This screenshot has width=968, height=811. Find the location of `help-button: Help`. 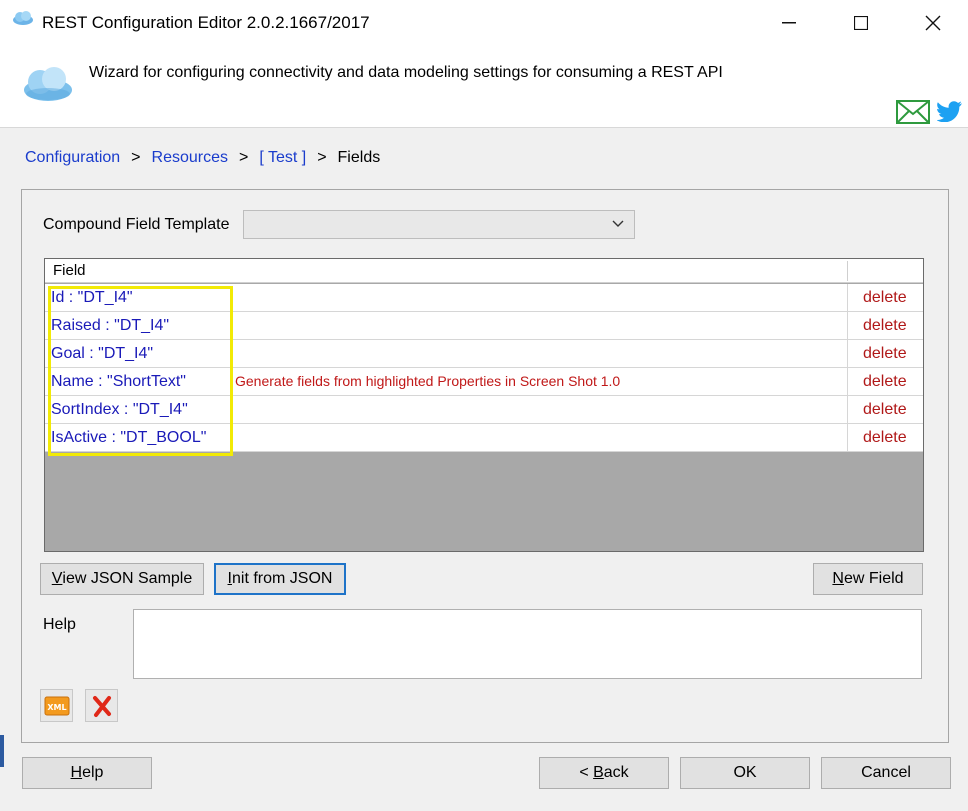

help-button: Help is located at coordinates (87, 773).